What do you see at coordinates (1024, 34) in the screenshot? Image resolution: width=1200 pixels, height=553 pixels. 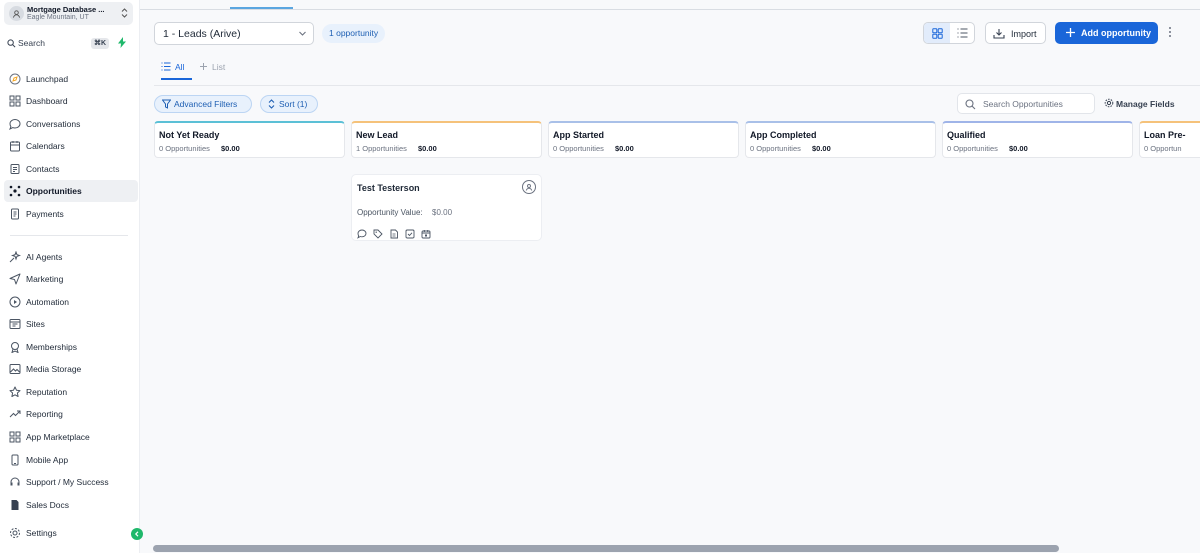 I see `import-label: Import` at bounding box center [1024, 34].